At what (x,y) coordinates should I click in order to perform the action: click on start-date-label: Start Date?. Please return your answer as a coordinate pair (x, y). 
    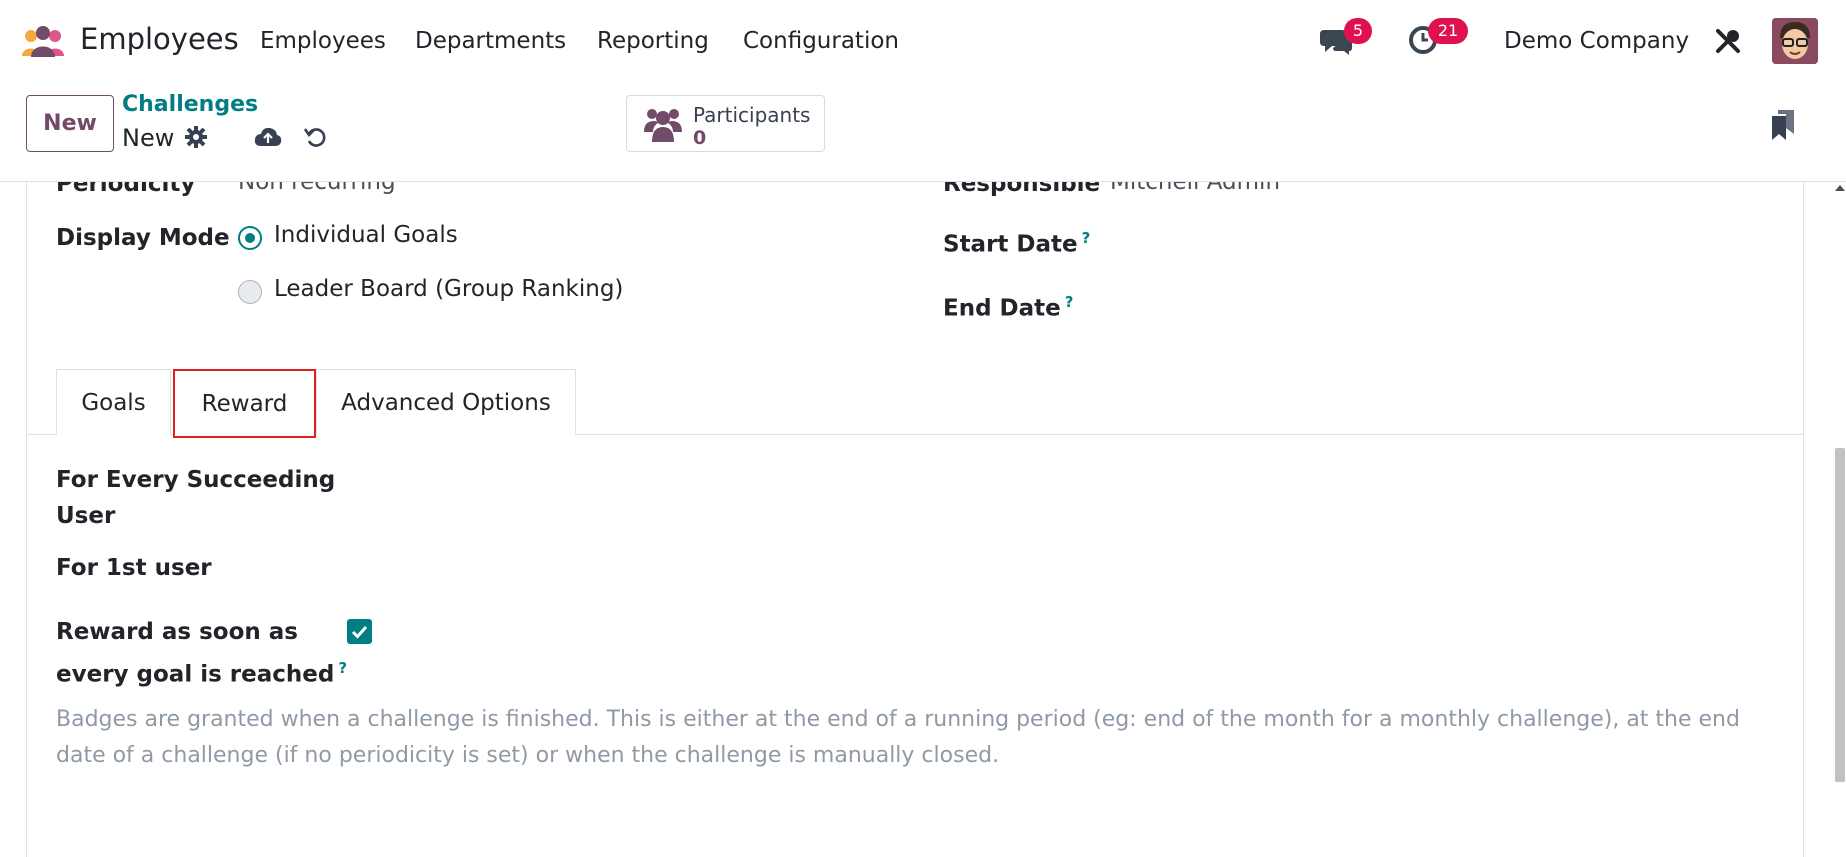
    Looking at the image, I should click on (1016, 241).